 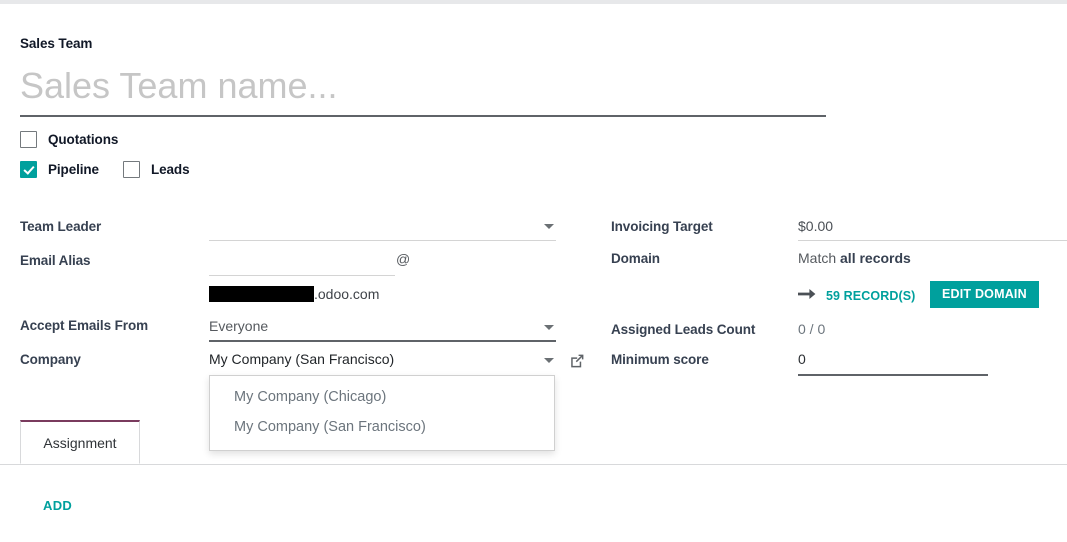 What do you see at coordinates (893, 375) in the screenshot?
I see `minimum-score-underline` at bounding box center [893, 375].